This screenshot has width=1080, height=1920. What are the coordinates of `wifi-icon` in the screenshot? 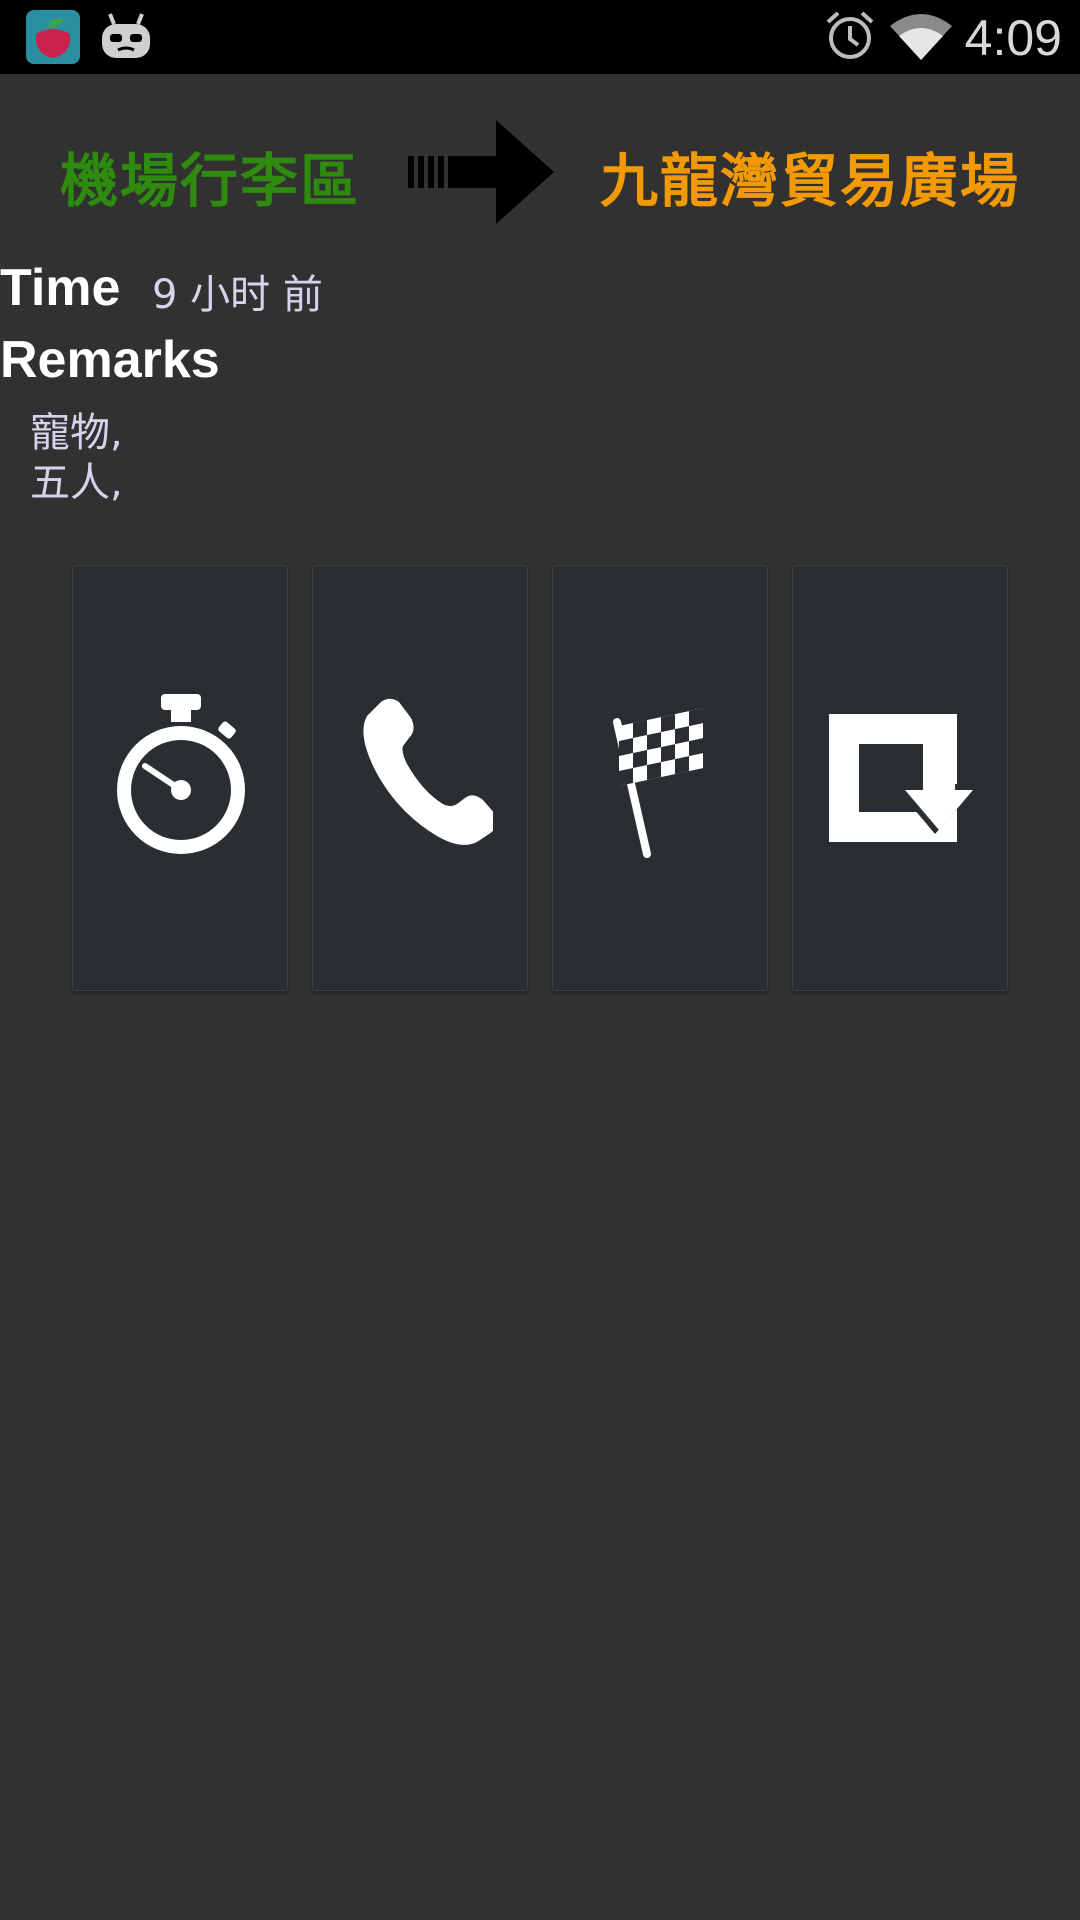 It's located at (921, 39).